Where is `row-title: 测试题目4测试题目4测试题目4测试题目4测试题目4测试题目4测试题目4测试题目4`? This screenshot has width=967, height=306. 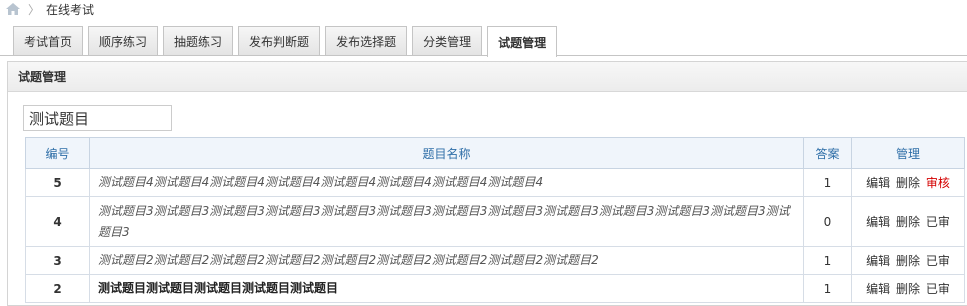
row-title: 测试题目4测试题目4测试题目4测试题目4测试题目4测试题目4测试题目4测试题目4 is located at coordinates (446, 182).